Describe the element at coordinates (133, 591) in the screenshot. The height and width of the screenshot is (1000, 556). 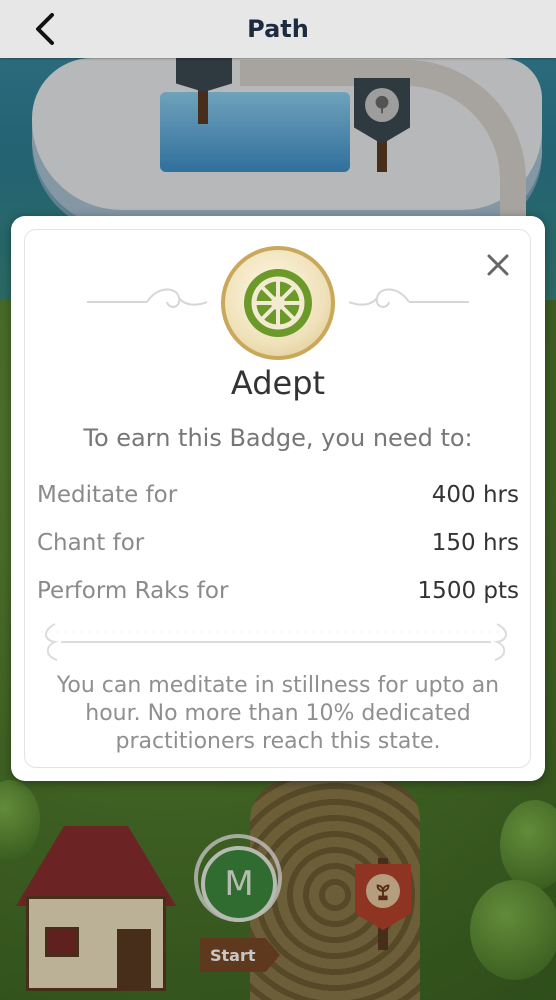
I see `requirement-label: Perform Raks for` at that location.